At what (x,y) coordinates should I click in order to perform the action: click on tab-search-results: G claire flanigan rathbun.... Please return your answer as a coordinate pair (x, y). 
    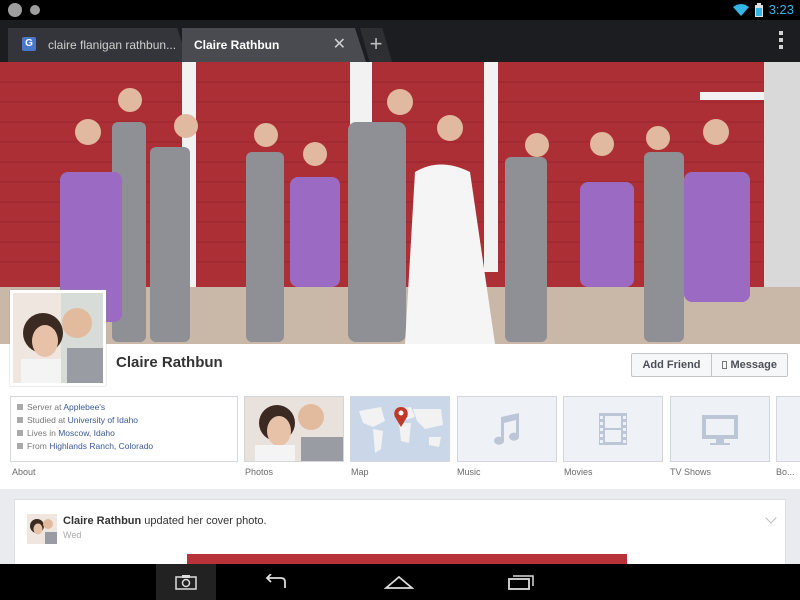
    Looking at the image, I should click on (98, 45).